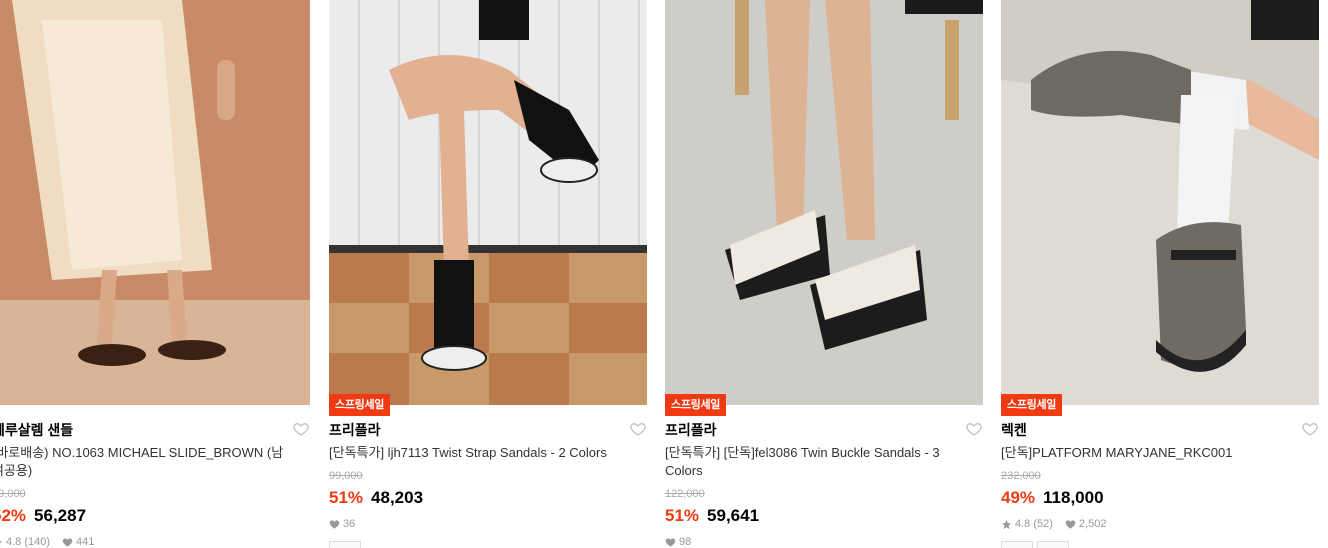 This screenshot has width=1328, height=548. I want to click on product-meta: 36, so click(342, 524).